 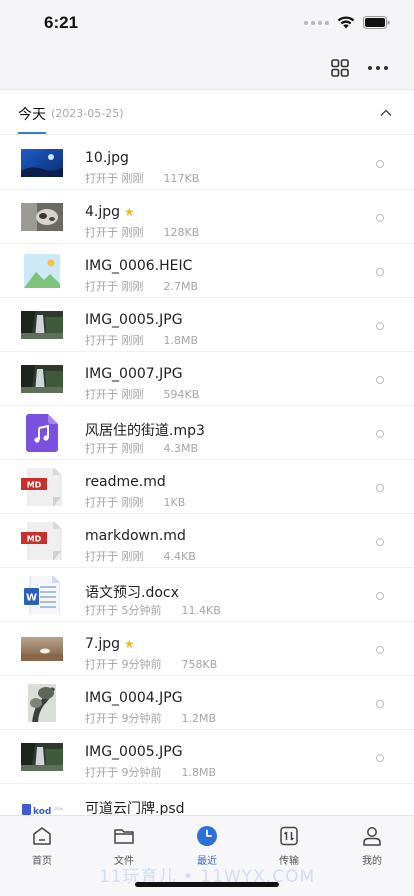 What do you see at coordinates (42, 595) in the screenshot?
I see `word-file-icon: W` at bounding box center [42, 595].